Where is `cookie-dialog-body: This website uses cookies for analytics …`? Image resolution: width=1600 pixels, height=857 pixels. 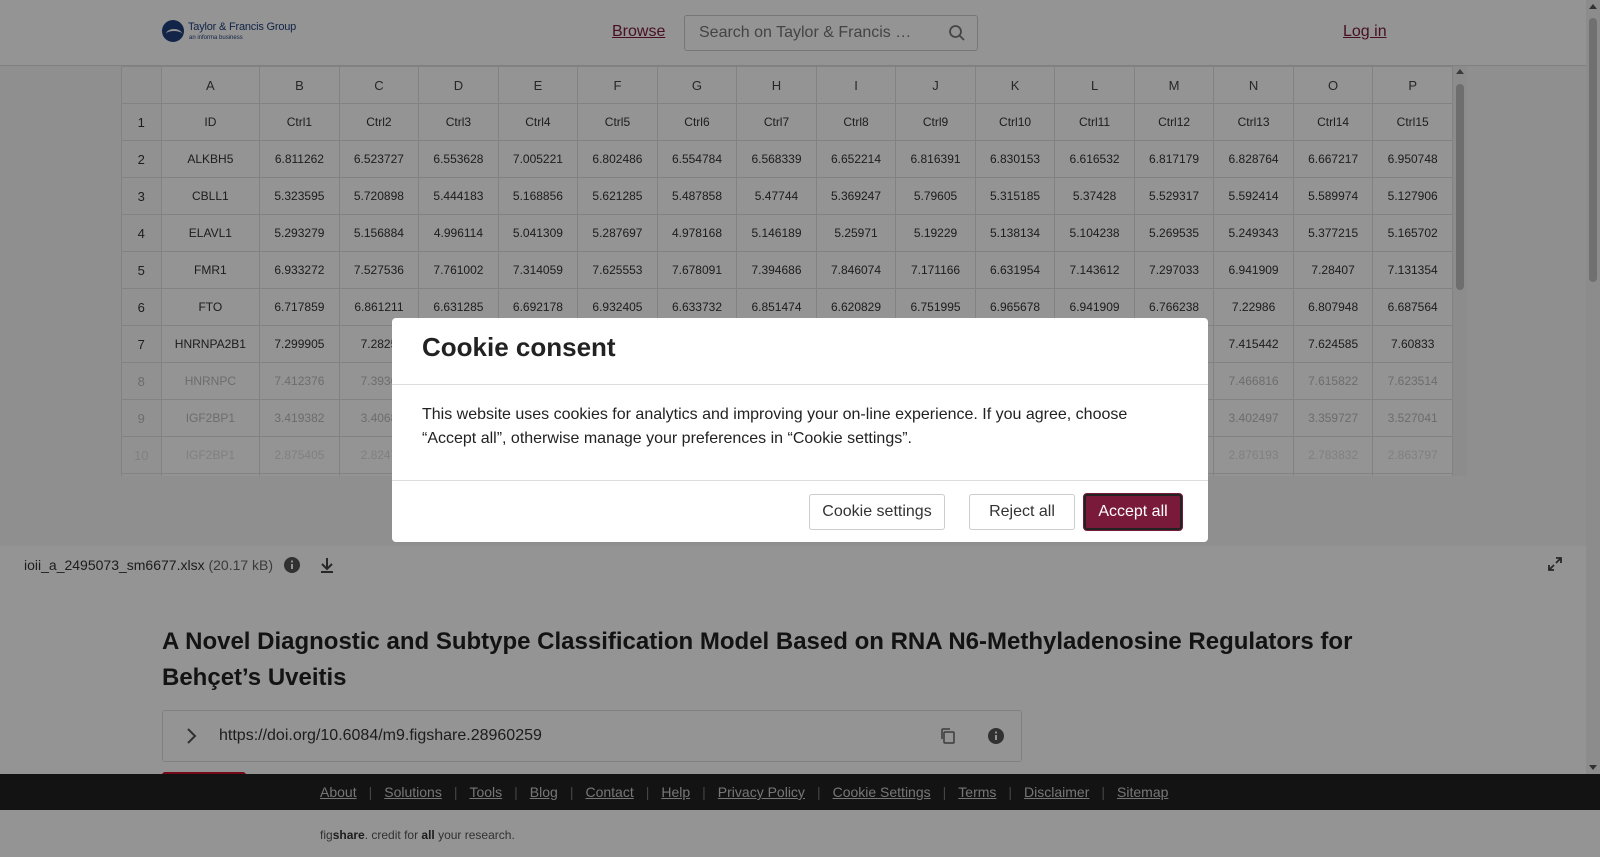 cookie-dialog-body: This website uses cookies for analytics … is located at coordinates (775, 426).